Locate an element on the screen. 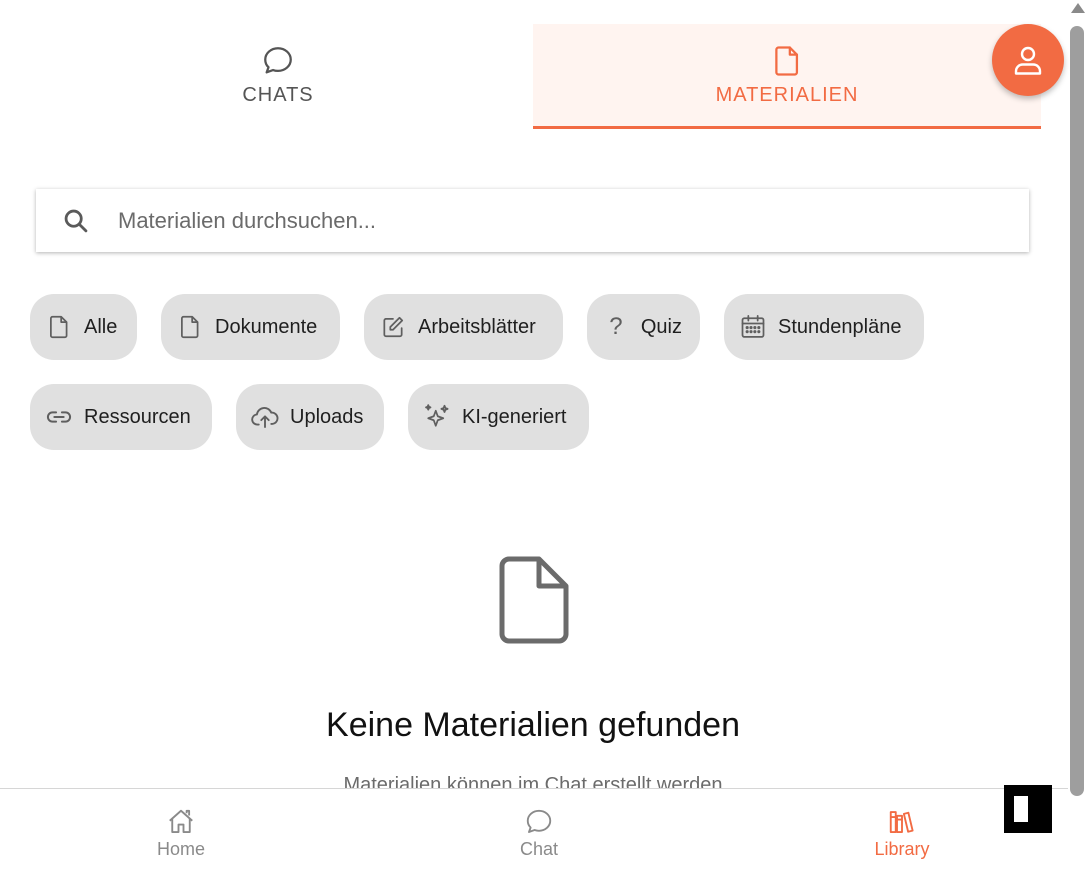  floating-widget-button is located at coordinates (1028, 809).